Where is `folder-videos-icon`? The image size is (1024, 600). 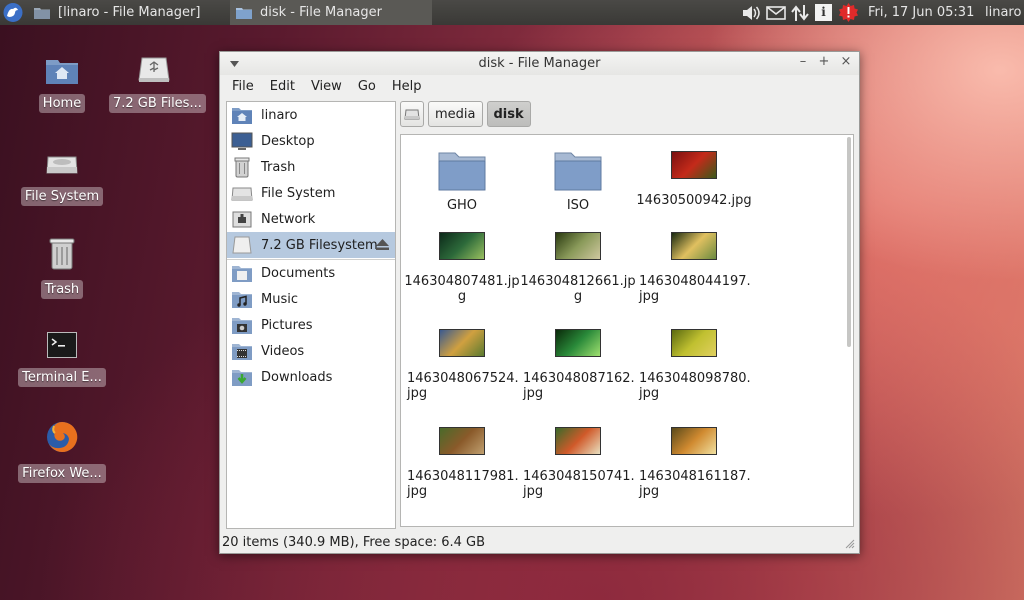
folder-videos-icon is located at coordinates (242, 352).